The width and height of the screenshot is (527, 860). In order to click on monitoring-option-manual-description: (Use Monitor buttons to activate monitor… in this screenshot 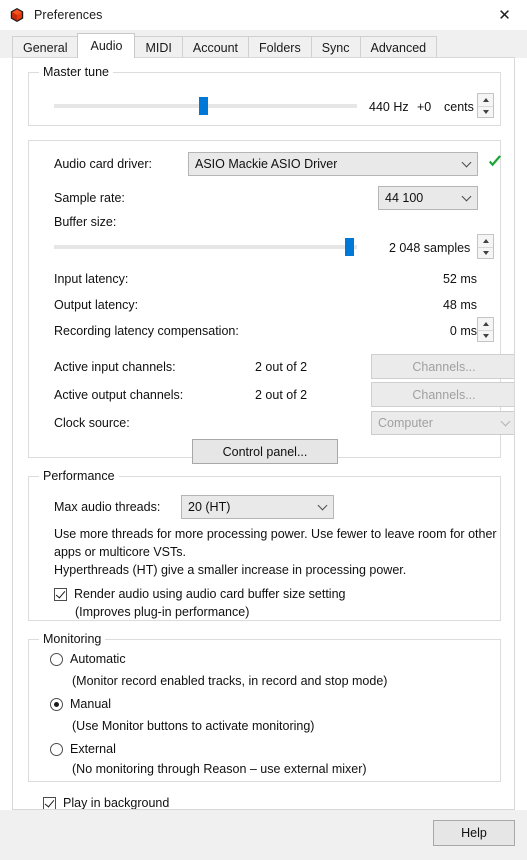, I will do `click(193, 726)`.